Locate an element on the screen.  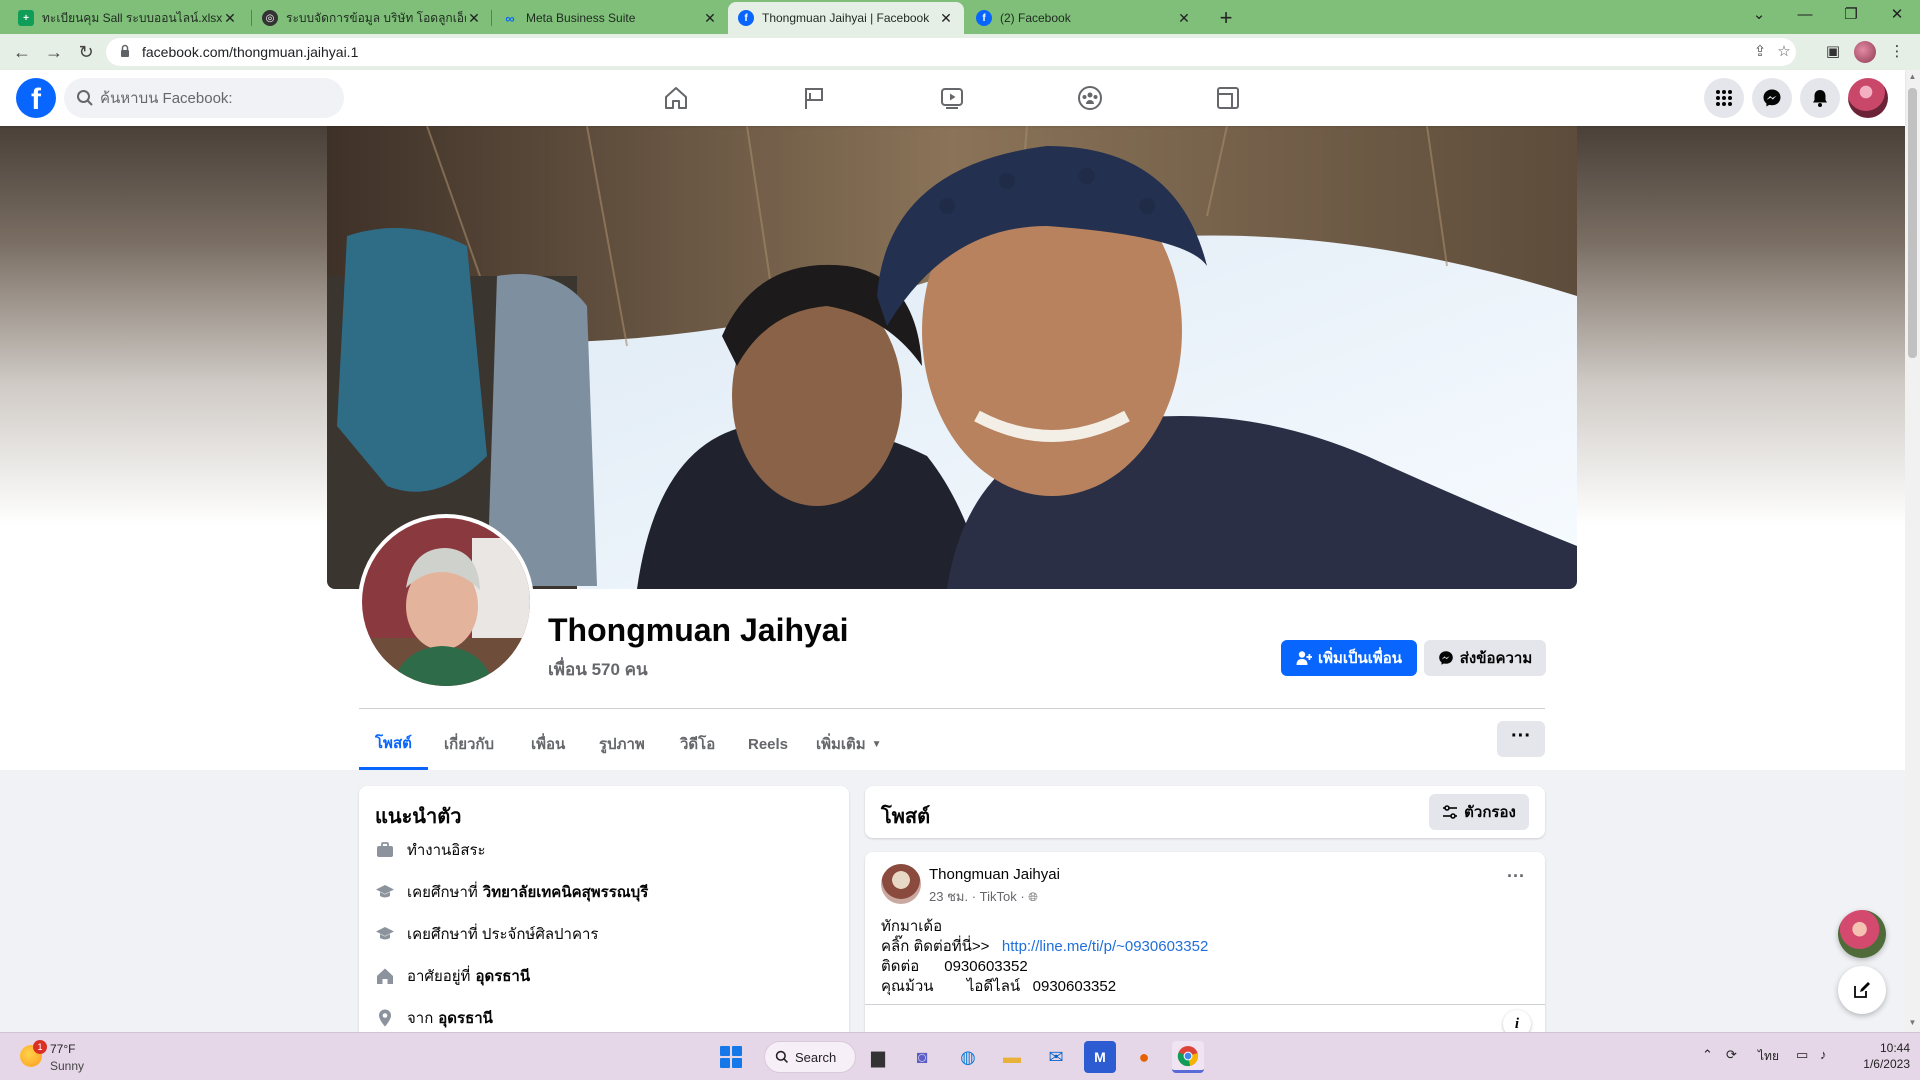
messenger-button is located at coordinates (1772, 98).